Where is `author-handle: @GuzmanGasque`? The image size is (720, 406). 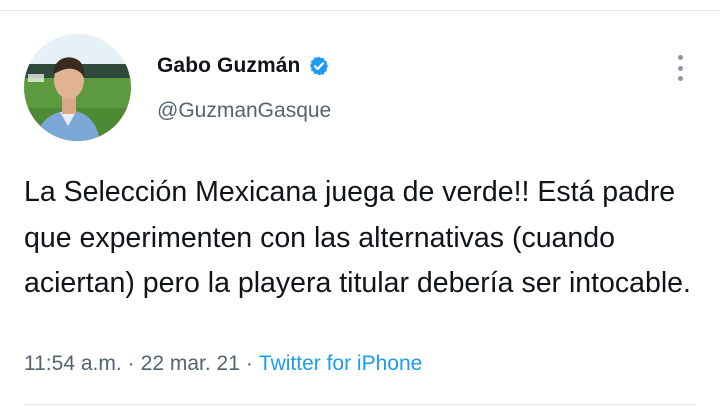 author-handle: @GuzmanGasque is located at coordinates (244, 111).